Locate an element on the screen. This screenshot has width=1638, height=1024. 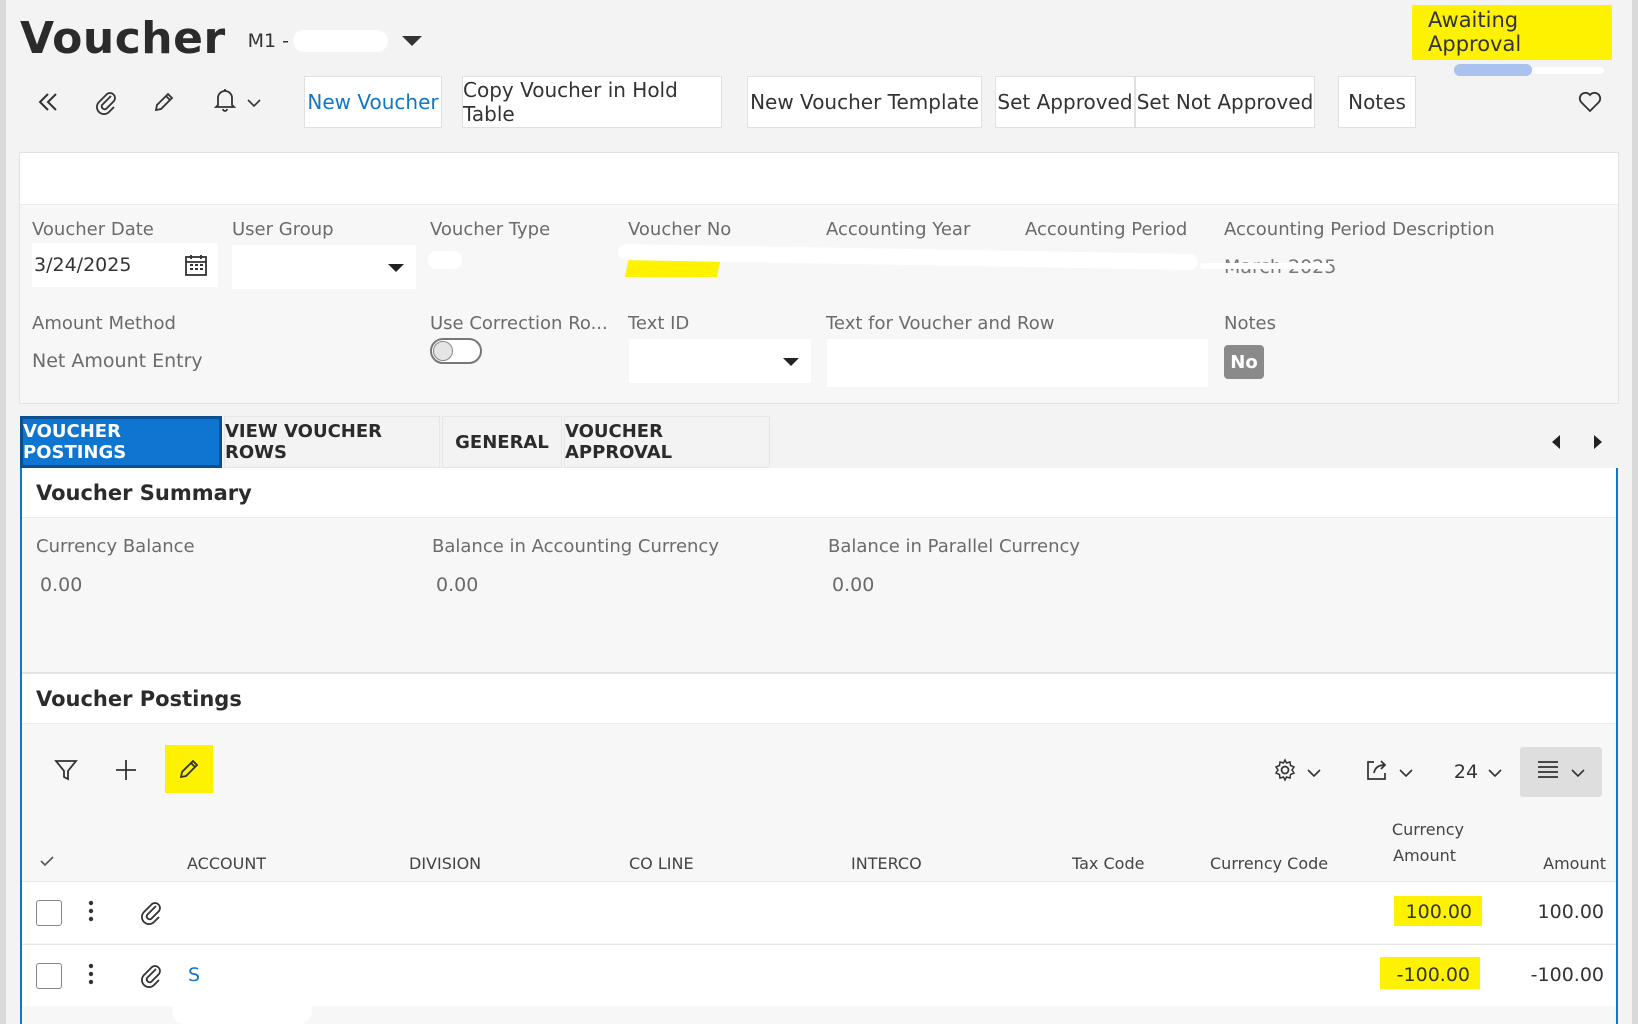
currency-balance-label: Currency Balance is located at coordinates (115, 546).